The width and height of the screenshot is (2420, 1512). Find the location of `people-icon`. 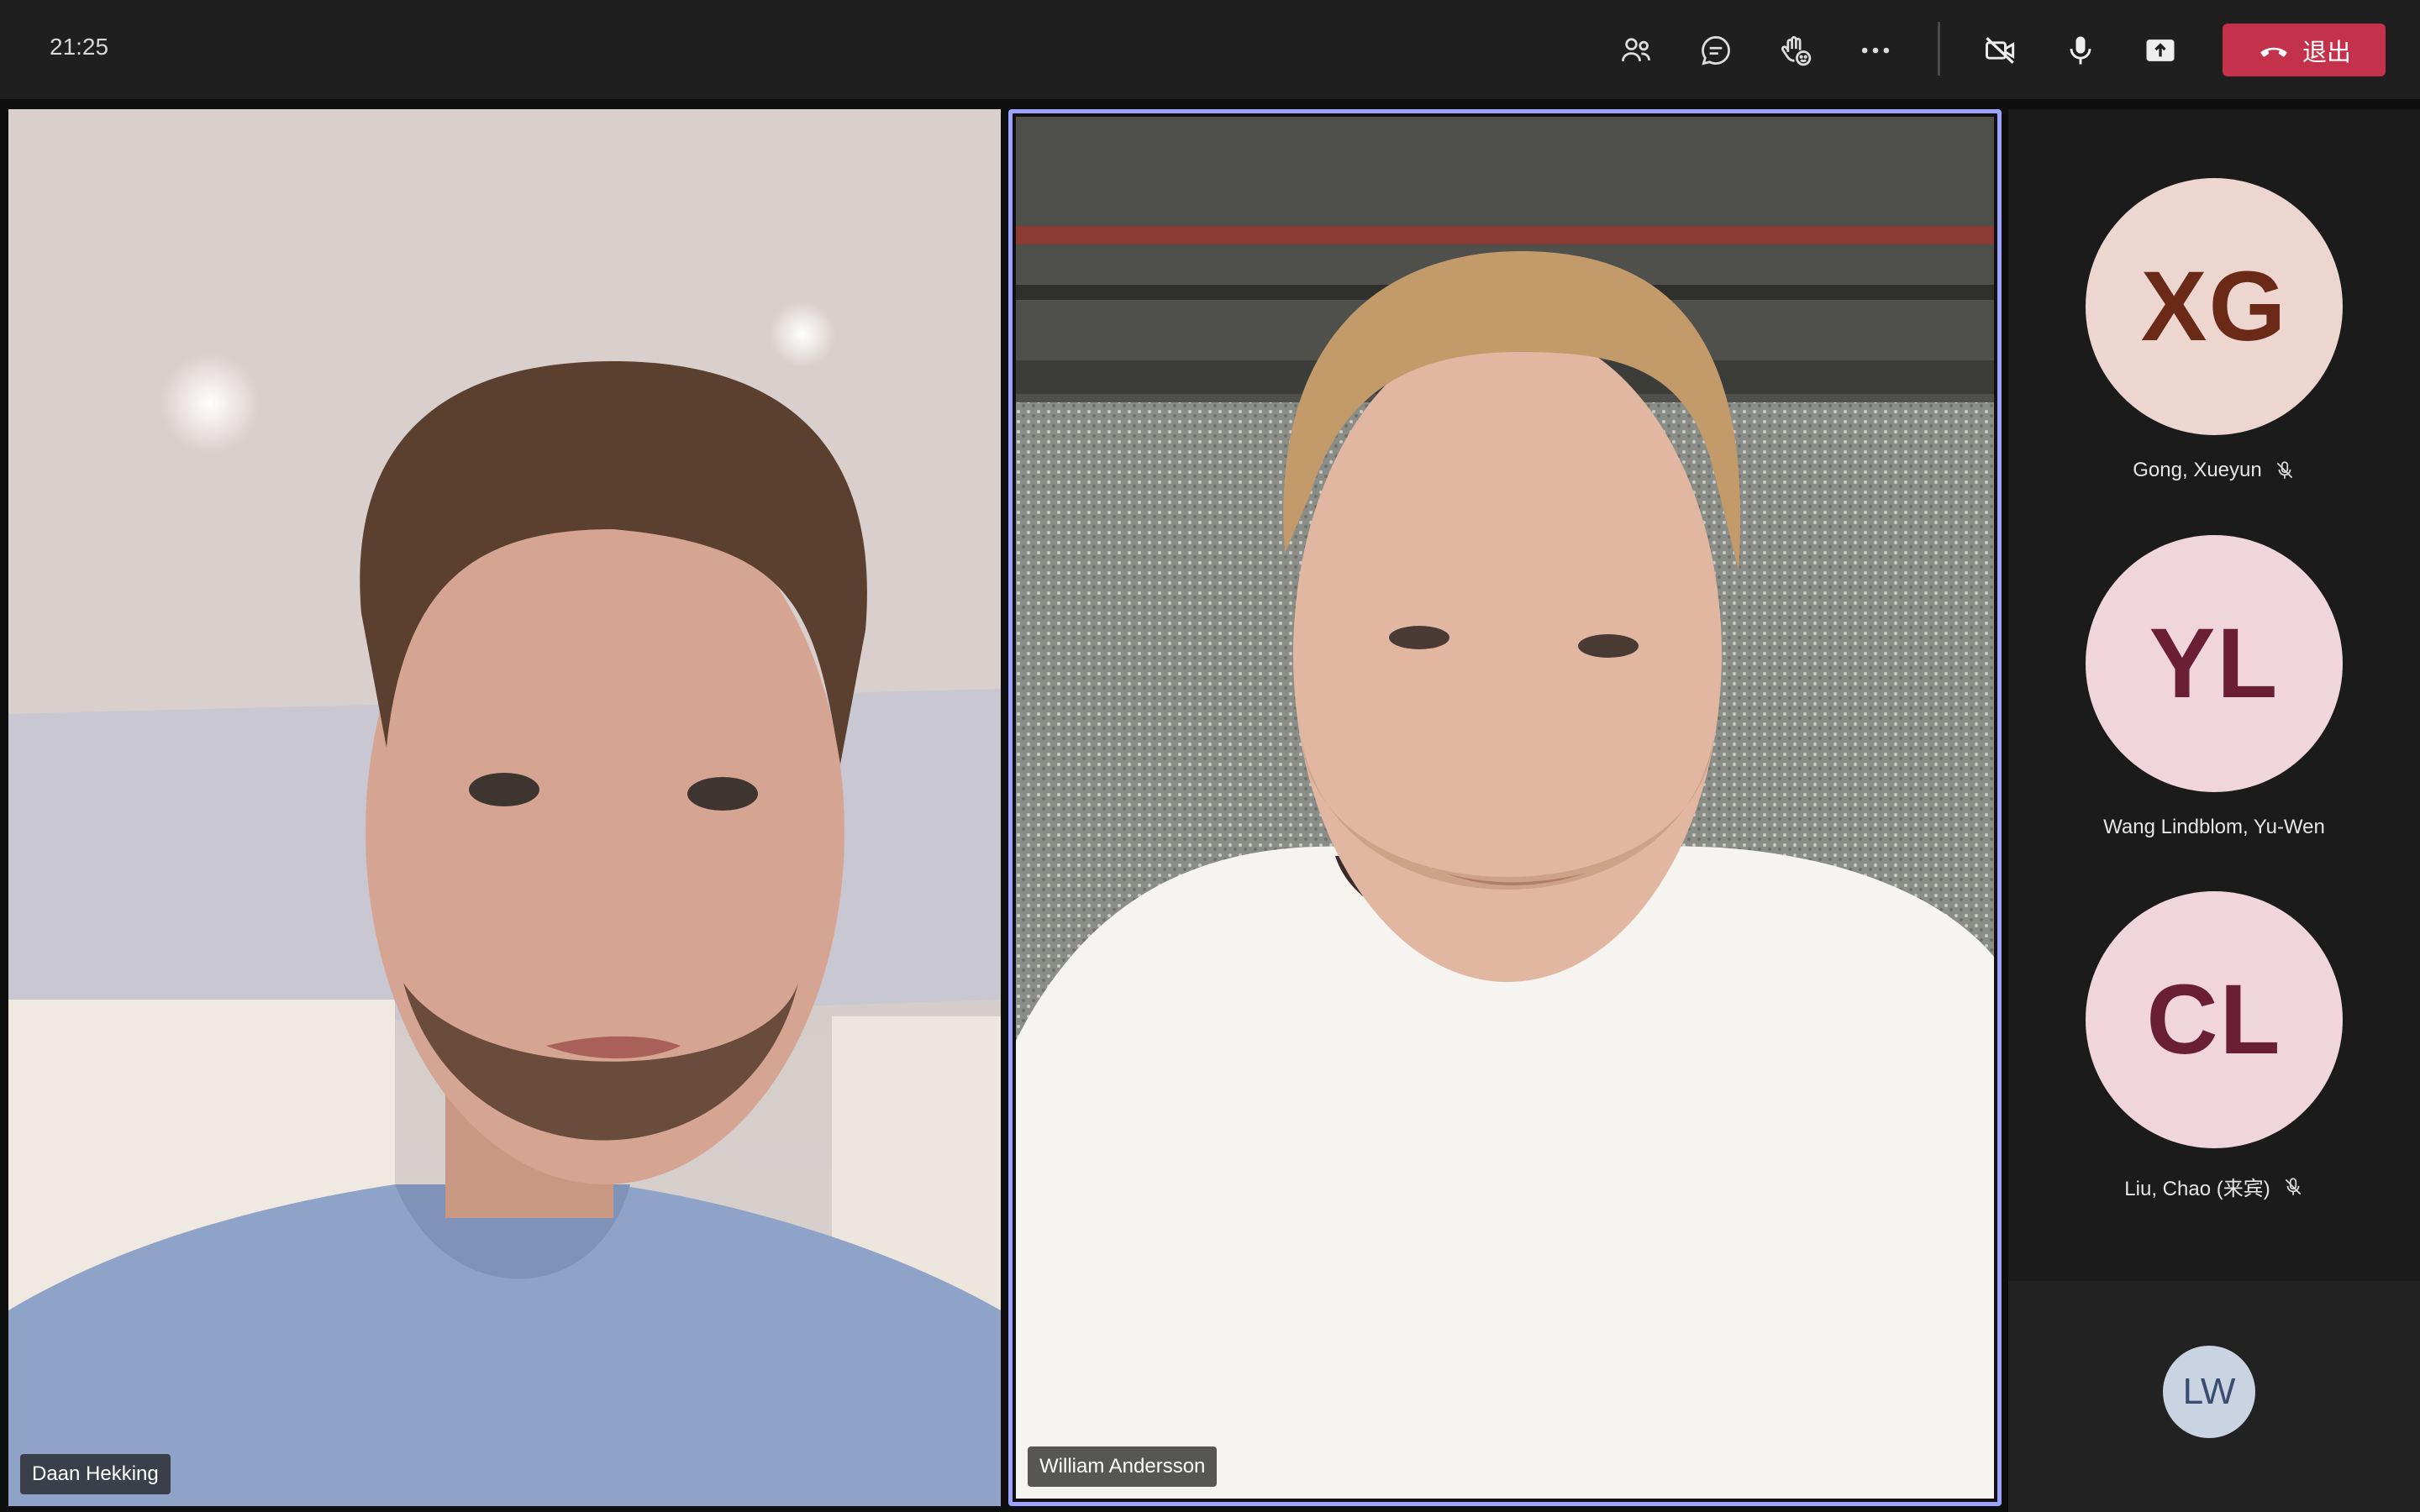

people-icon is located at coordinates (1636, 49).